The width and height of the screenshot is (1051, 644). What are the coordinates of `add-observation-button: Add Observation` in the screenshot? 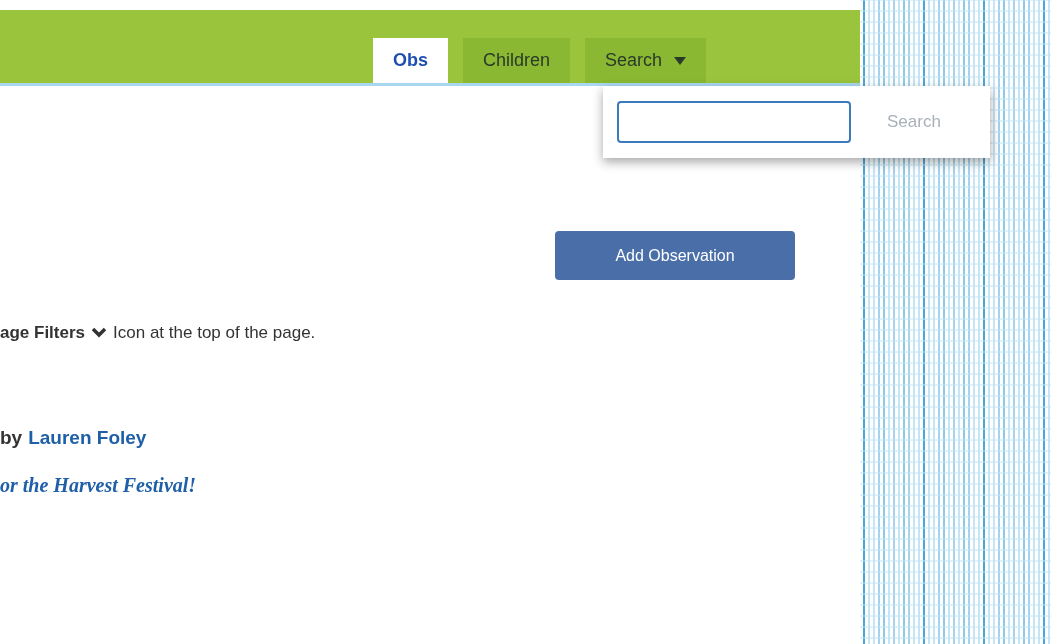 It's located at (675, 255).